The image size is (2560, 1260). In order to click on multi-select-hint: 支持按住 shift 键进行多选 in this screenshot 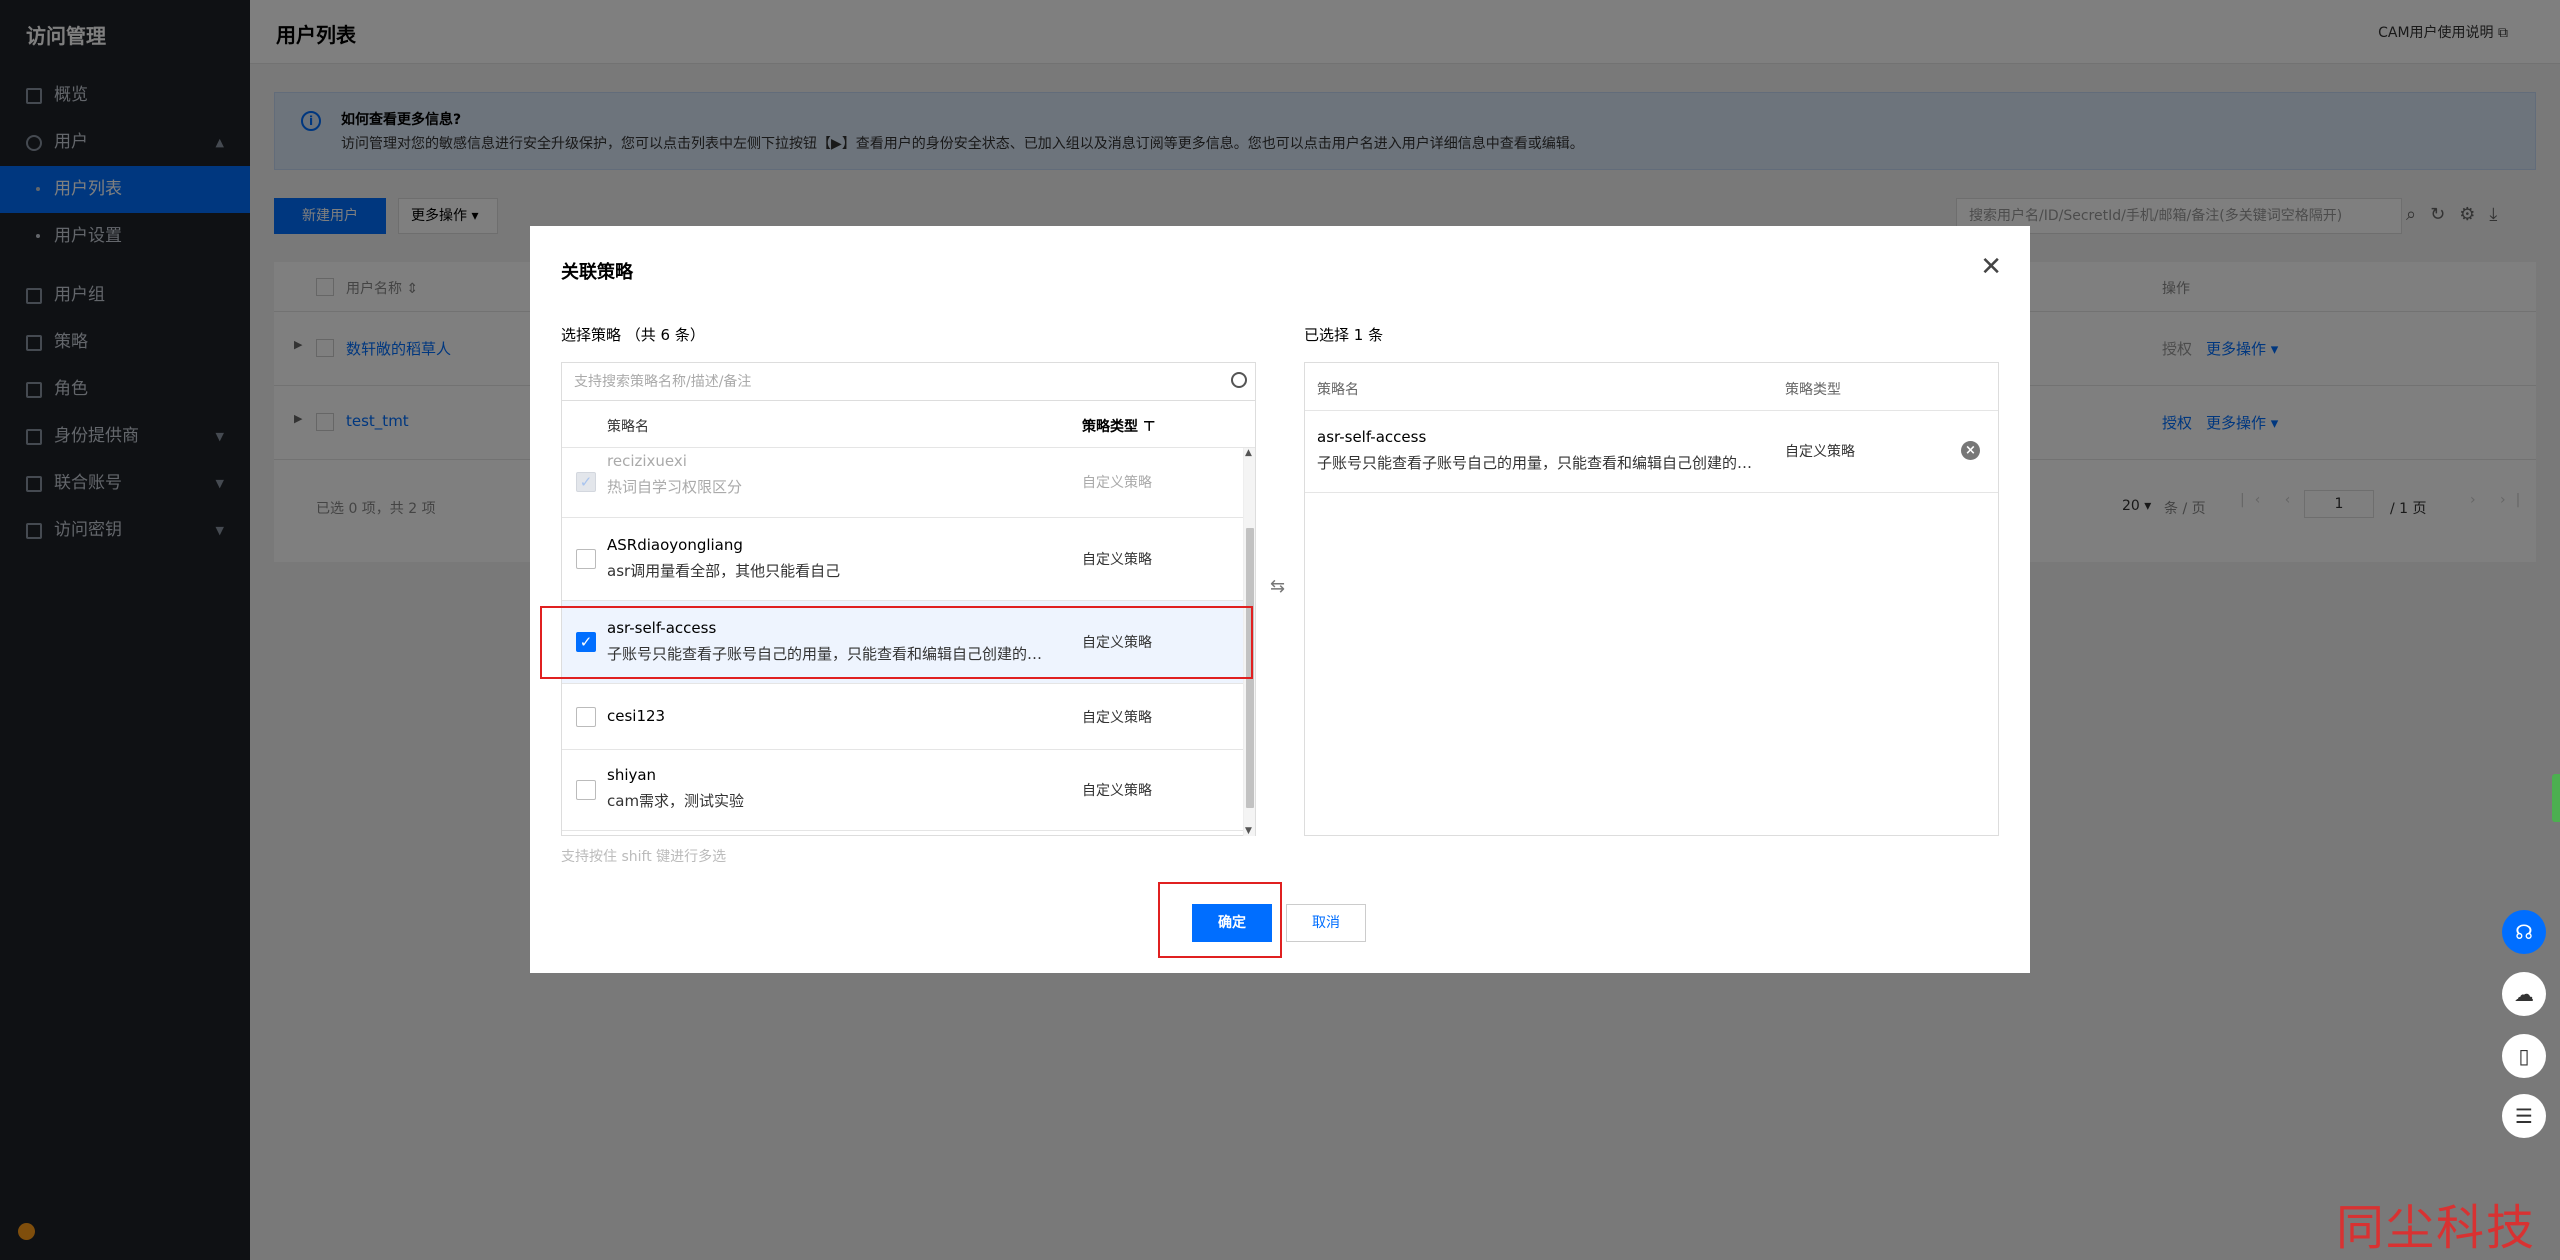, I will do `click(644, 857)`.